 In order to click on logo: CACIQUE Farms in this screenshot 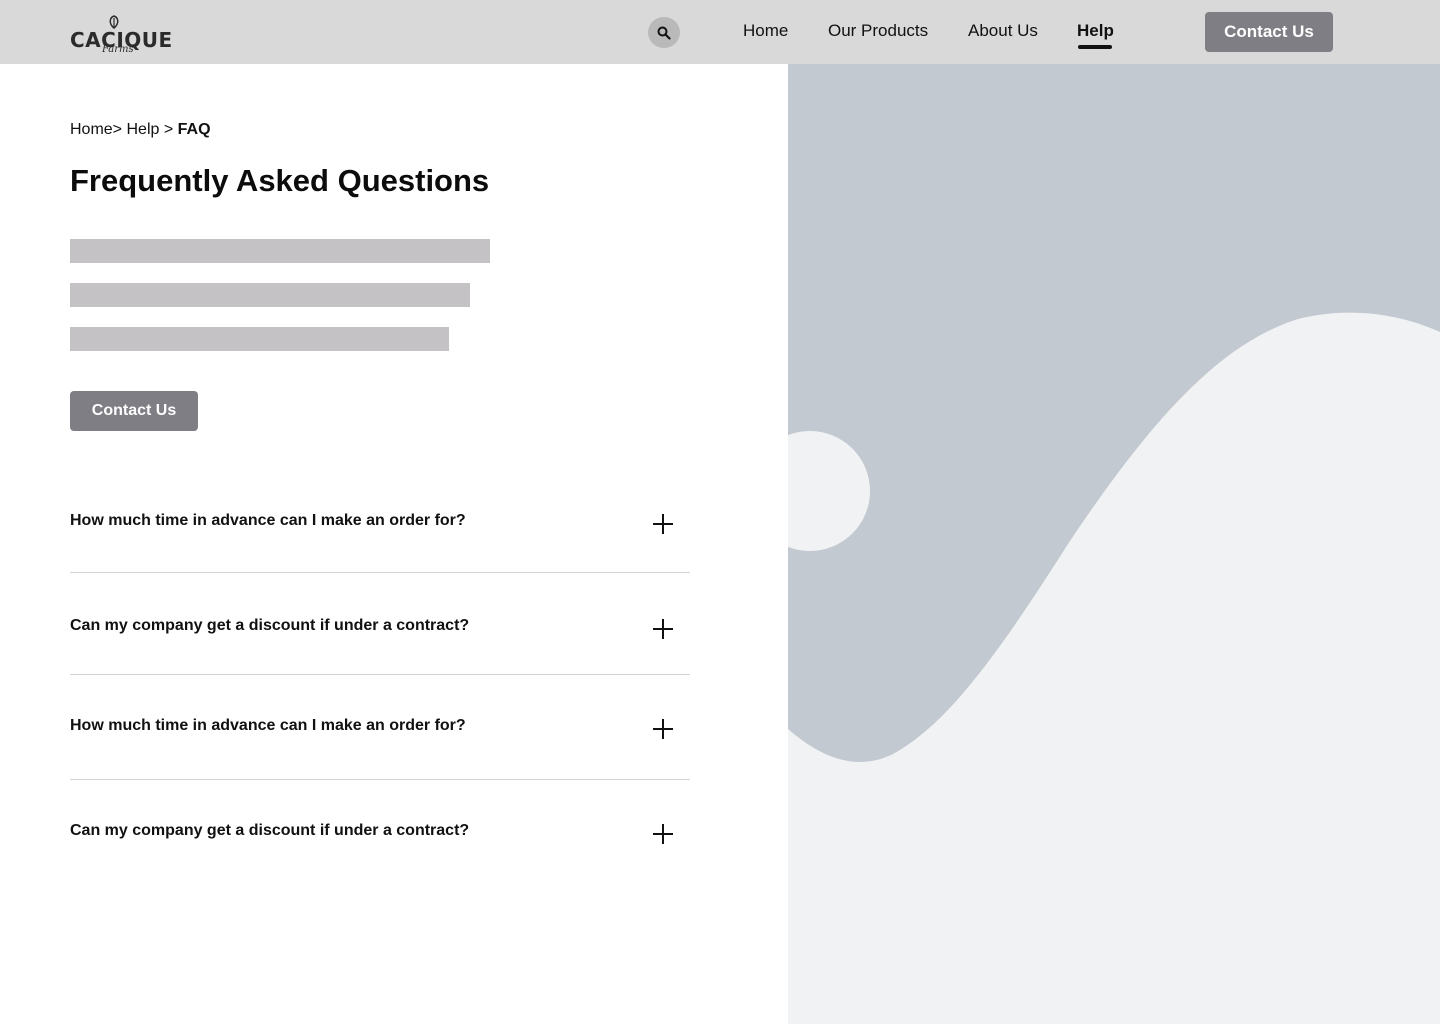, I will do `click(121, 36)`.